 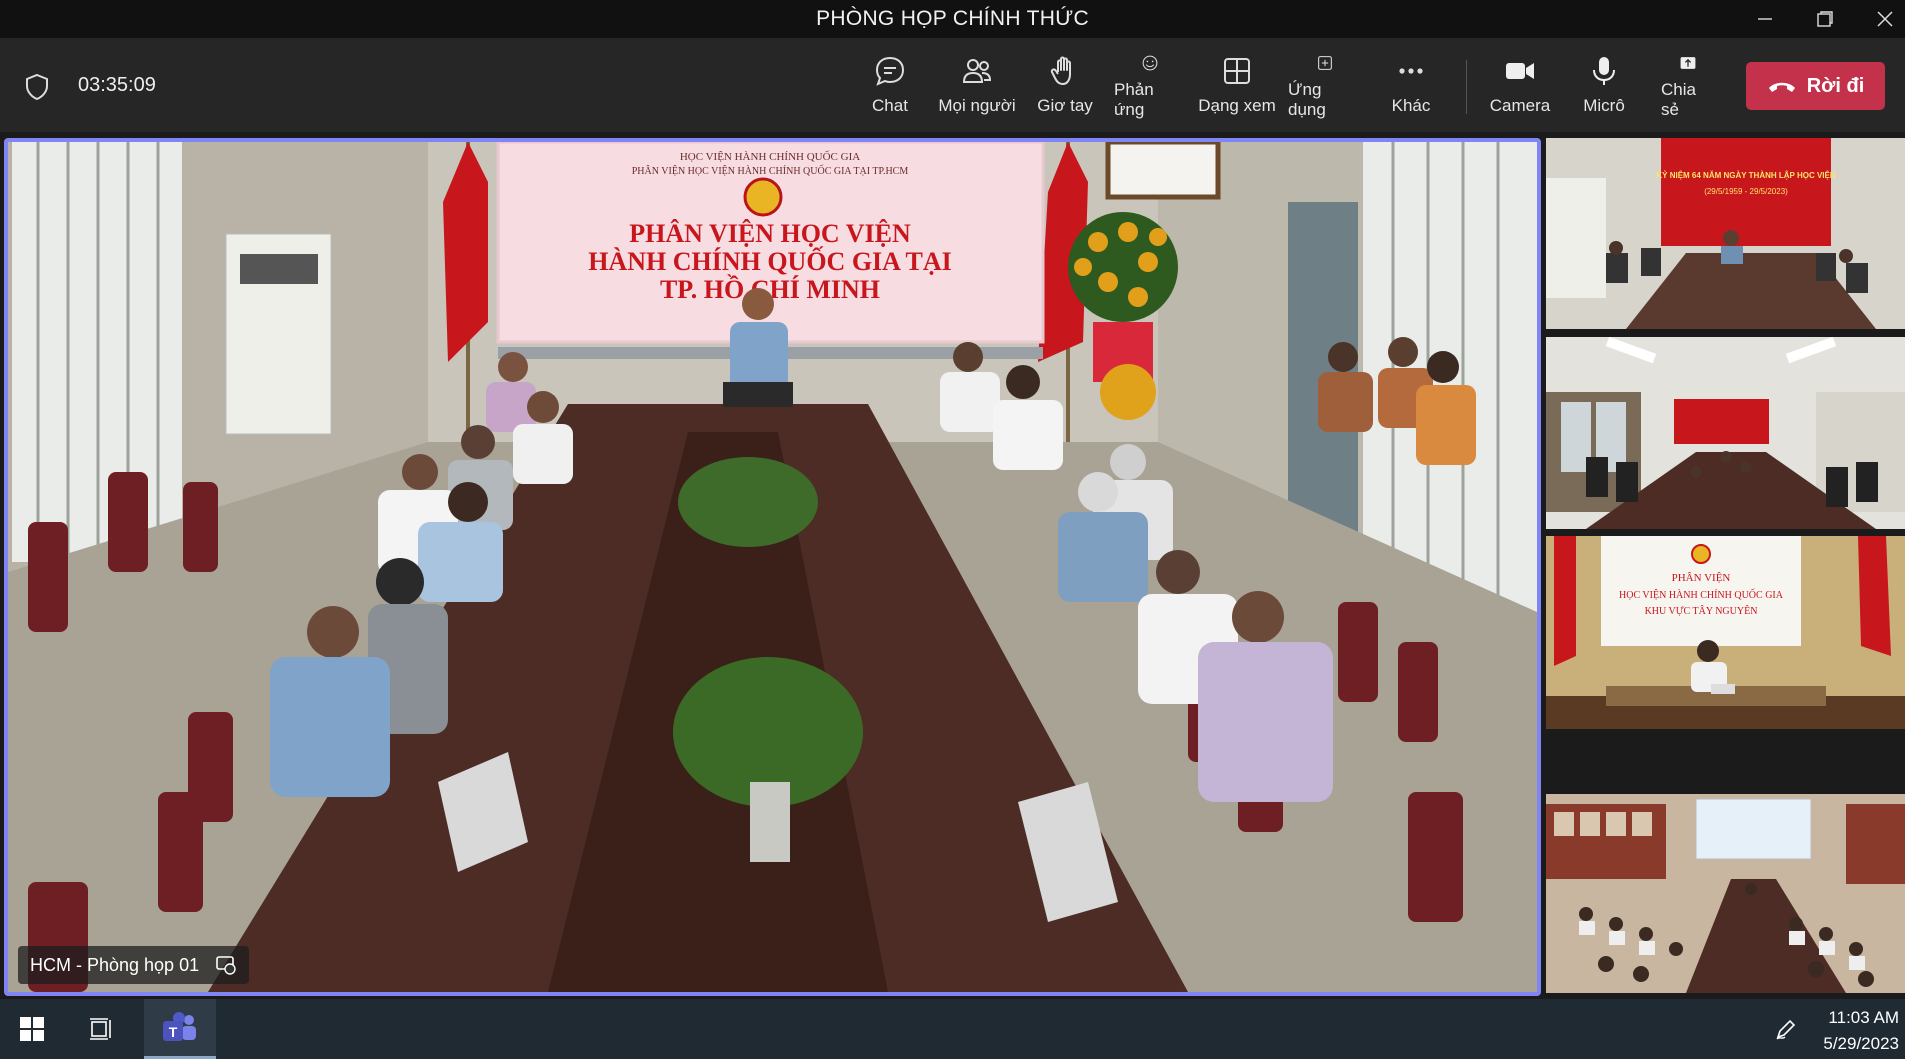 I want to click on more-label: Khác, so click(x=1411, y=105).